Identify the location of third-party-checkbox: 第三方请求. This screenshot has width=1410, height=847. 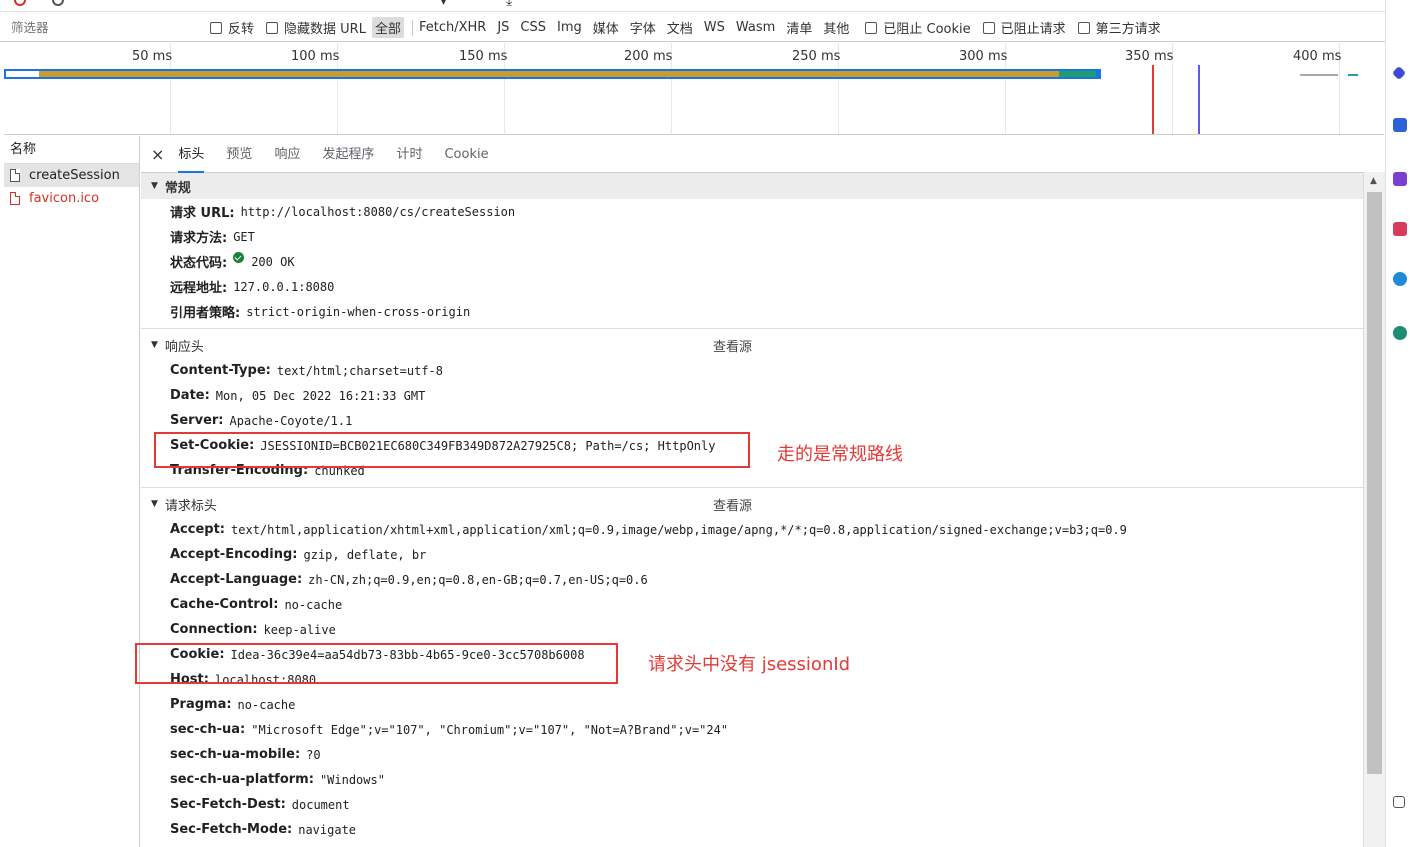
(1119, 27).